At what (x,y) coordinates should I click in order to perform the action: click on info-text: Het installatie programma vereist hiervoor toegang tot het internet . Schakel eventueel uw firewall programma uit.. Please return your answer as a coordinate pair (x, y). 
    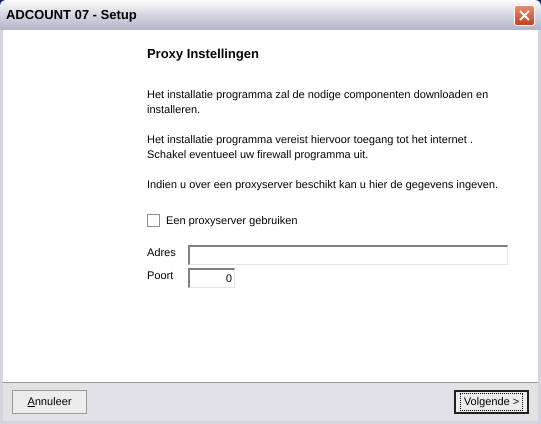
    Looking at the image, I should click on (310, 147).